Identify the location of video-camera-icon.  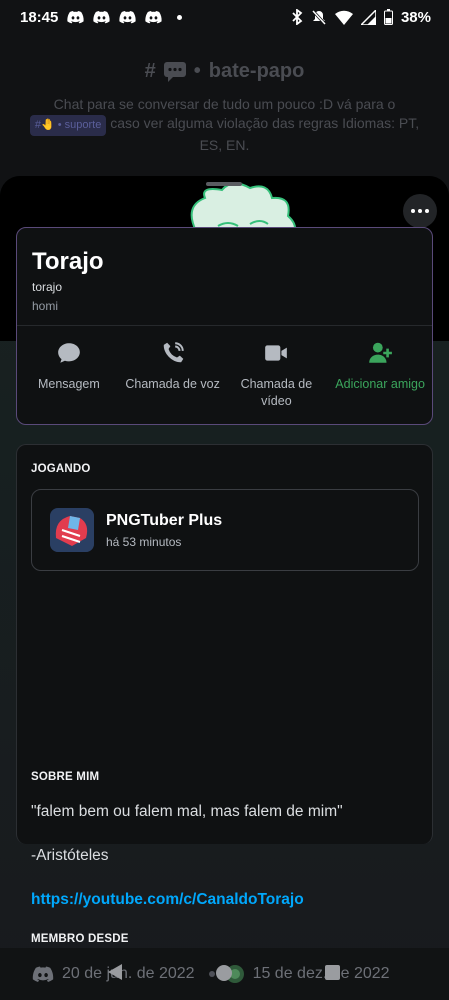
(276, 353).